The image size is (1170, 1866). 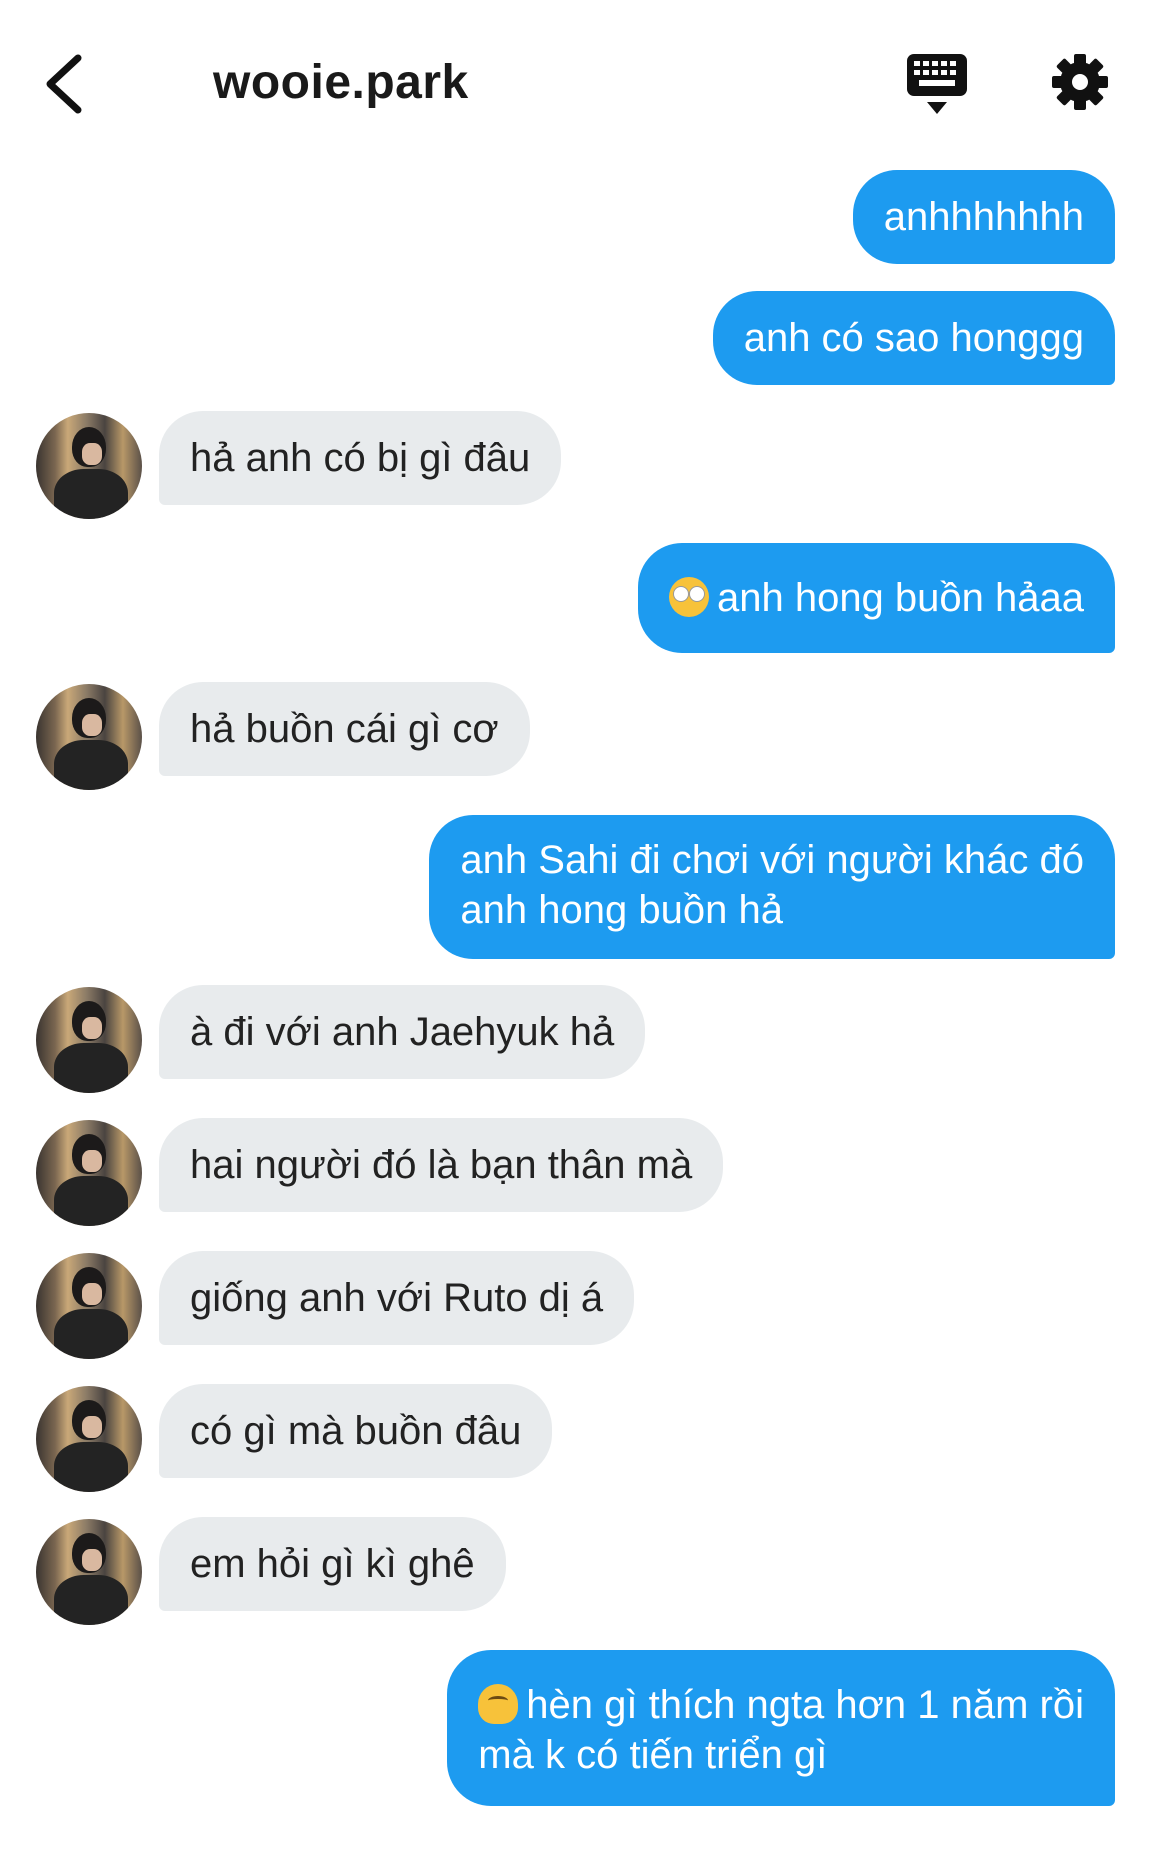 I want to click on chat-header: wooie.park, so click(x=585, y=80).